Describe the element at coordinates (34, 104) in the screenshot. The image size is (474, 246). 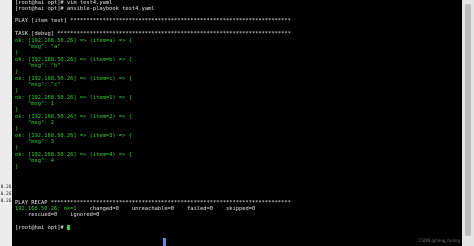
I see `task-msg-line: "msg": 1` at that location.